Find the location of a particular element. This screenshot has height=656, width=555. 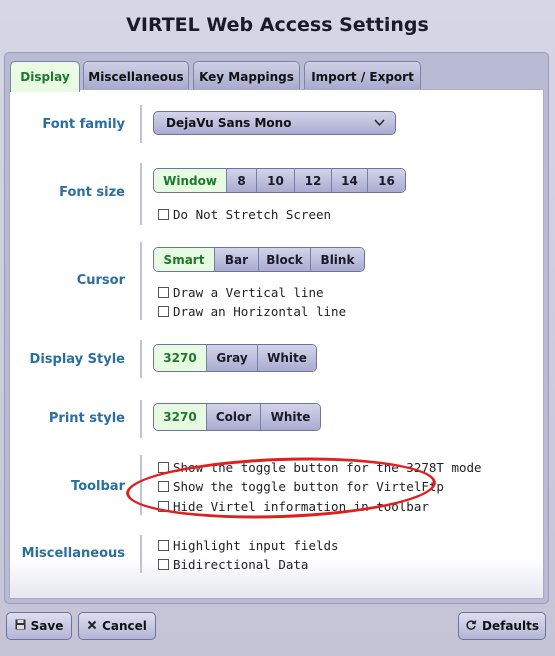

font-size-10-button: 10 is located at coordinates (275, 180).